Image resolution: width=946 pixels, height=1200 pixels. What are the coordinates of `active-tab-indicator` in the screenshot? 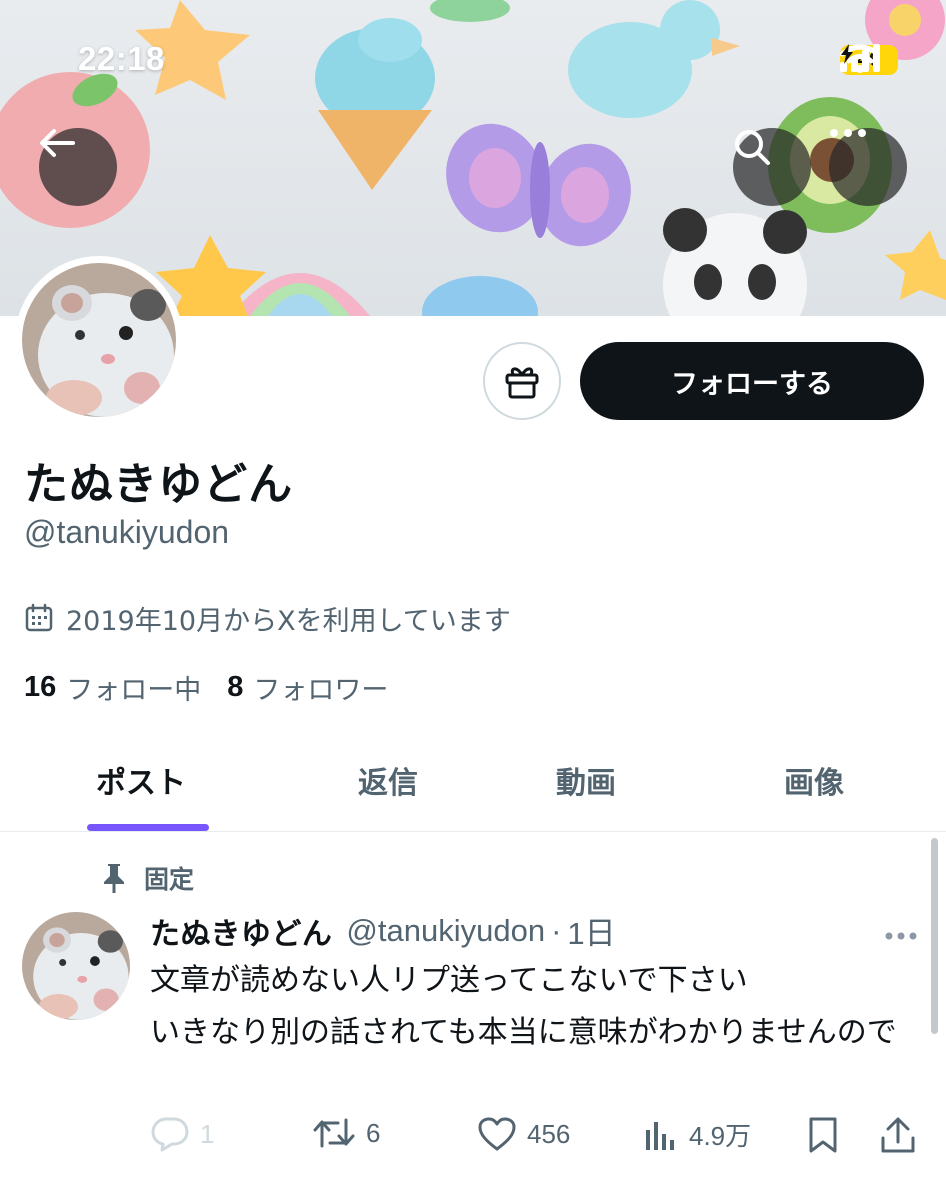 It's located at (148, 827).